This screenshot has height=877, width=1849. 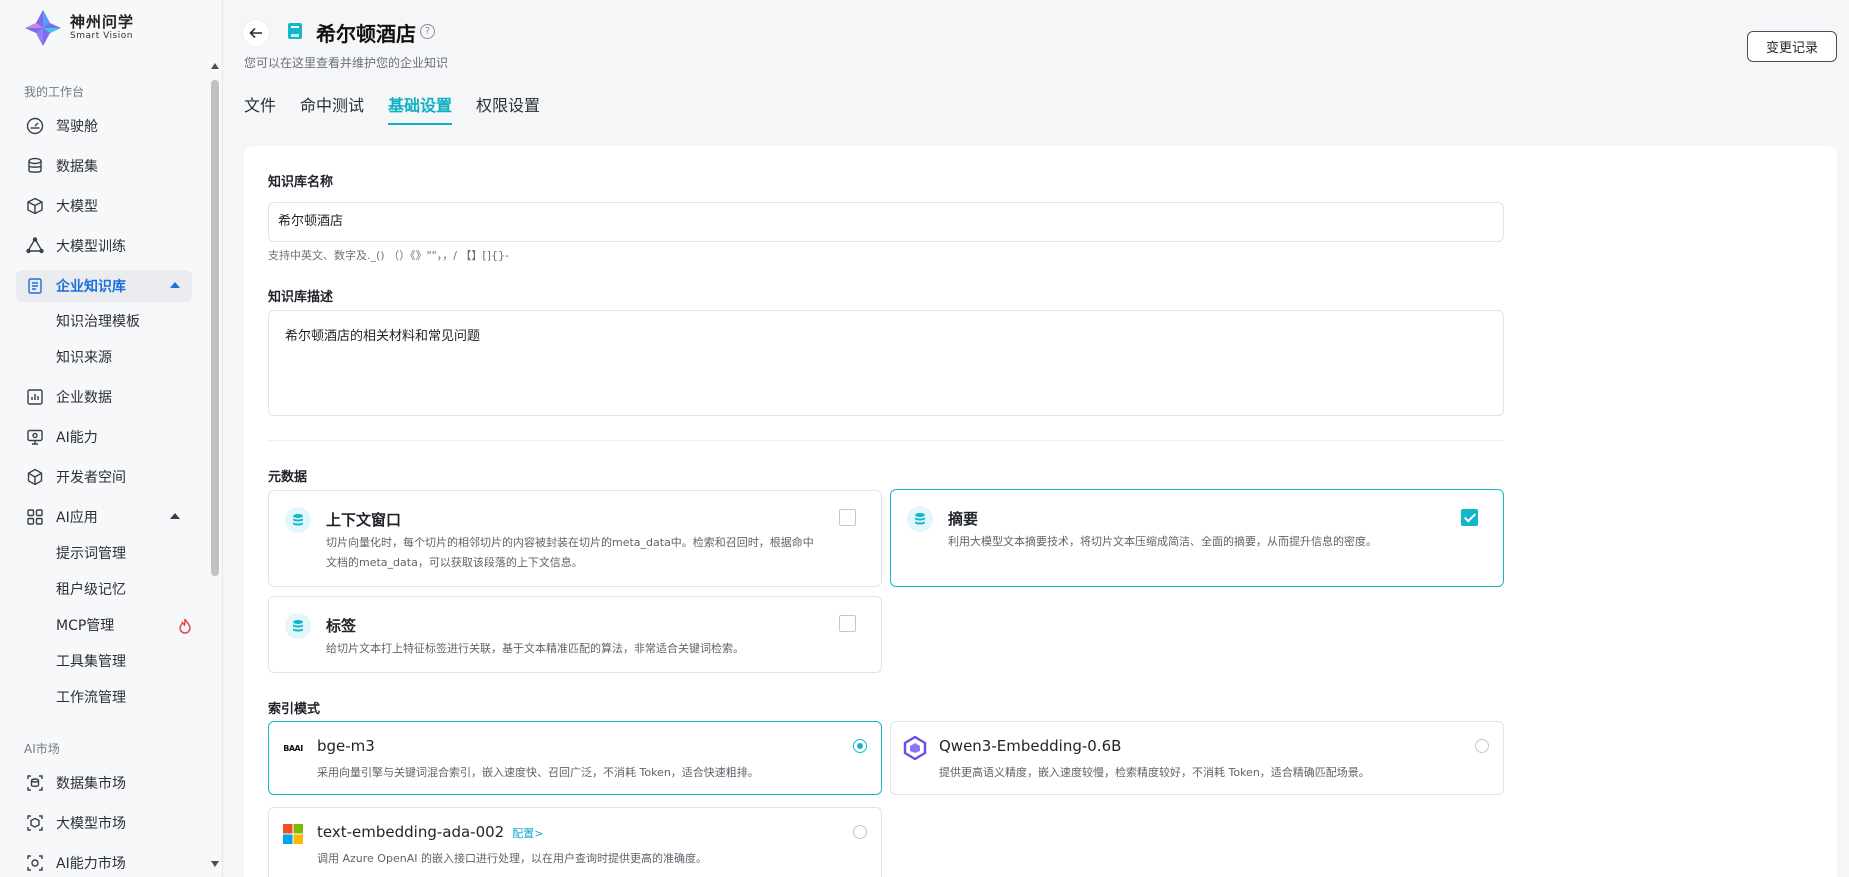 What do you see at coordinates (77, 207) in the screenshot?
I see `sidebar-item-label: 大模型` at bounding box center [77, 207].